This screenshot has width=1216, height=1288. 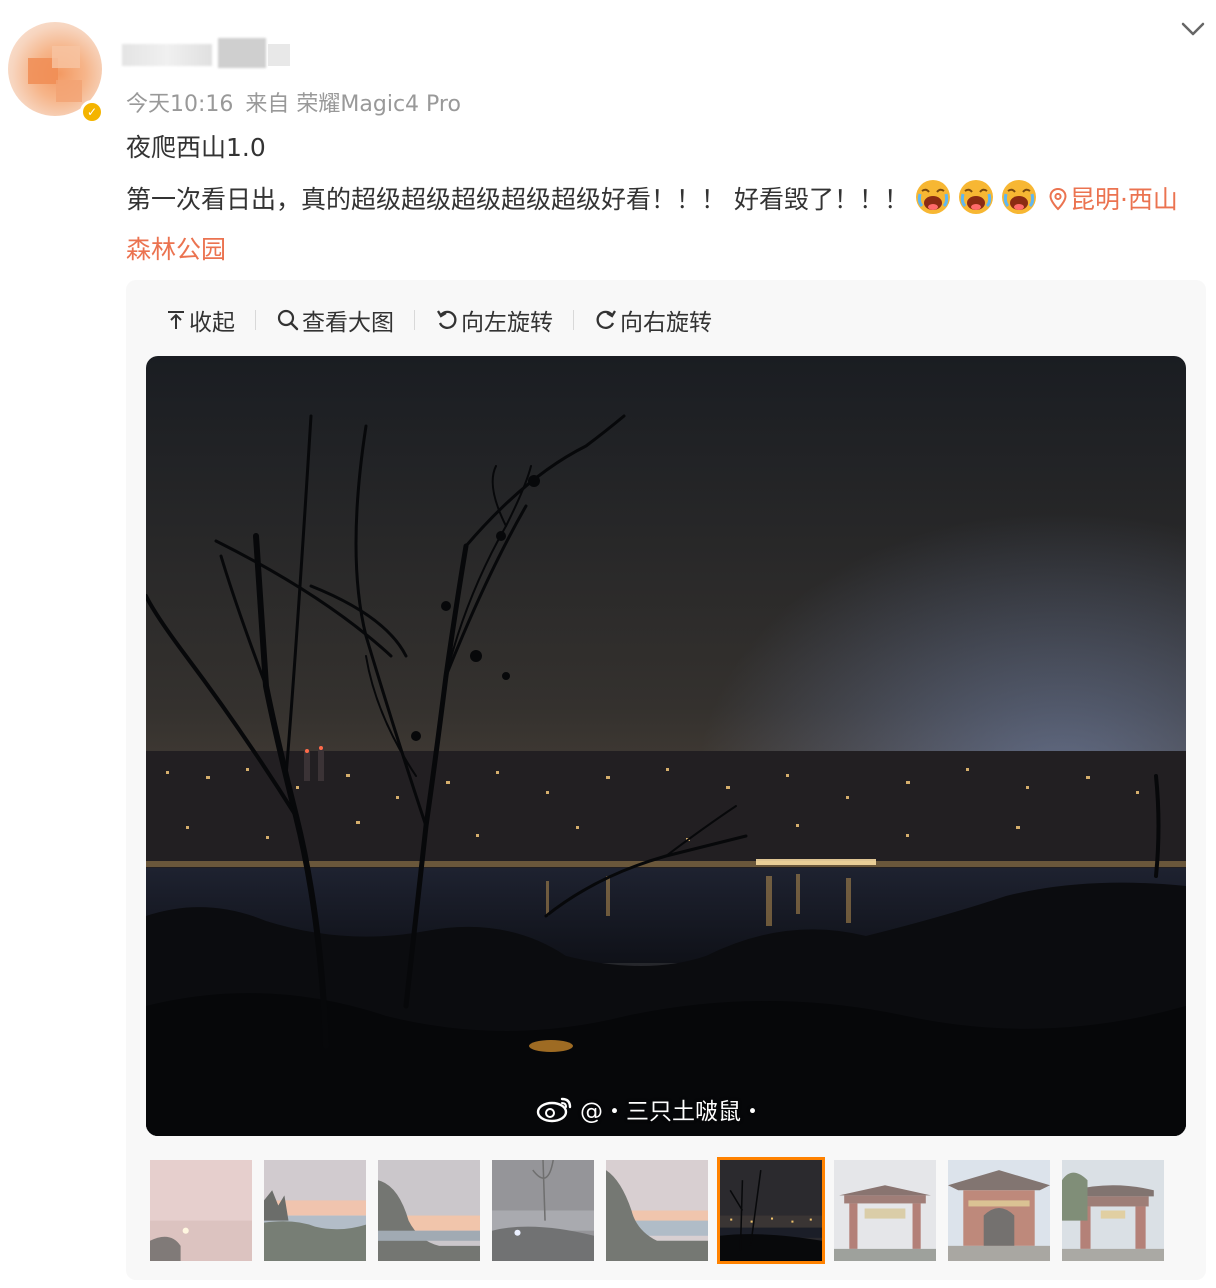 What do you see at coordinates (672, 1112) in the screenshot?
I see `watermark-text: @・三只土啵鼠・` at bounding box center [672, 1112].